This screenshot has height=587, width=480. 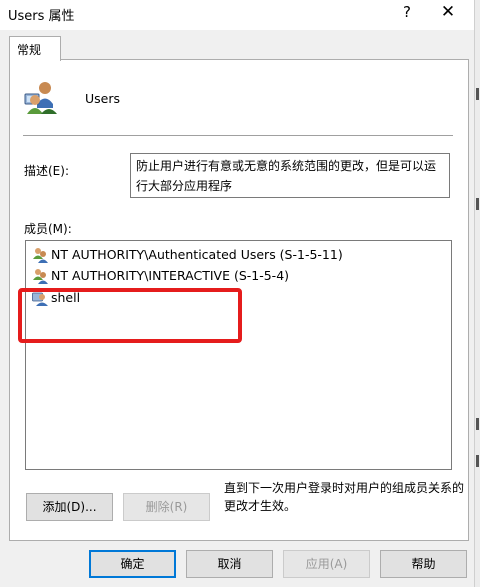 What do you see at coordinates (40, 98) in the screenshot?
I see `users-group-icon` at bounding box center [40, 98].